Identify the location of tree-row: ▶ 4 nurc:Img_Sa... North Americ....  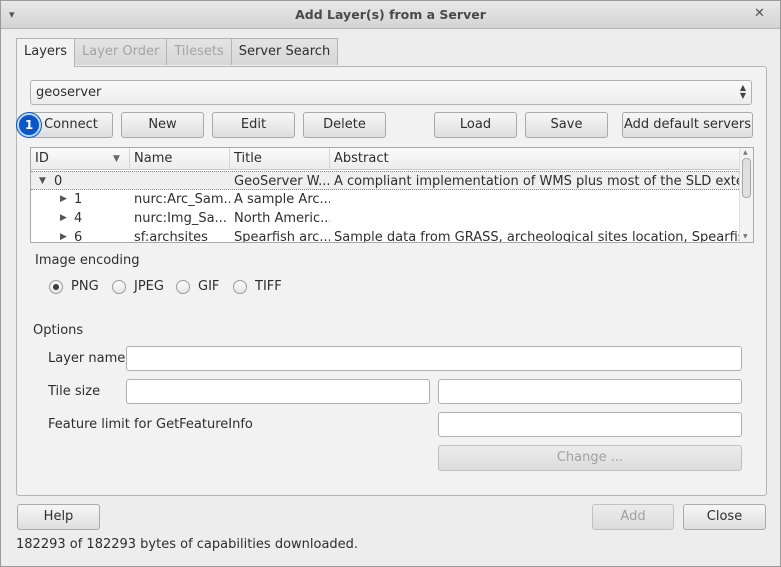
(385, 218).